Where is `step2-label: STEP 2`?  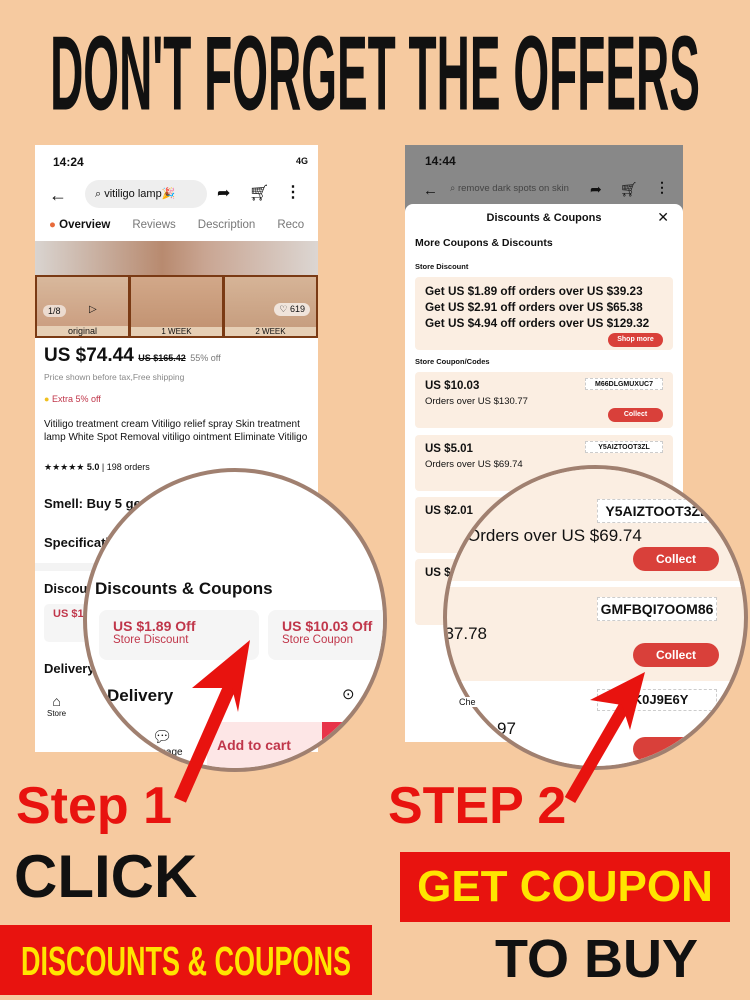
step2-label: STEP 2 is located at coordinates (477, 806).